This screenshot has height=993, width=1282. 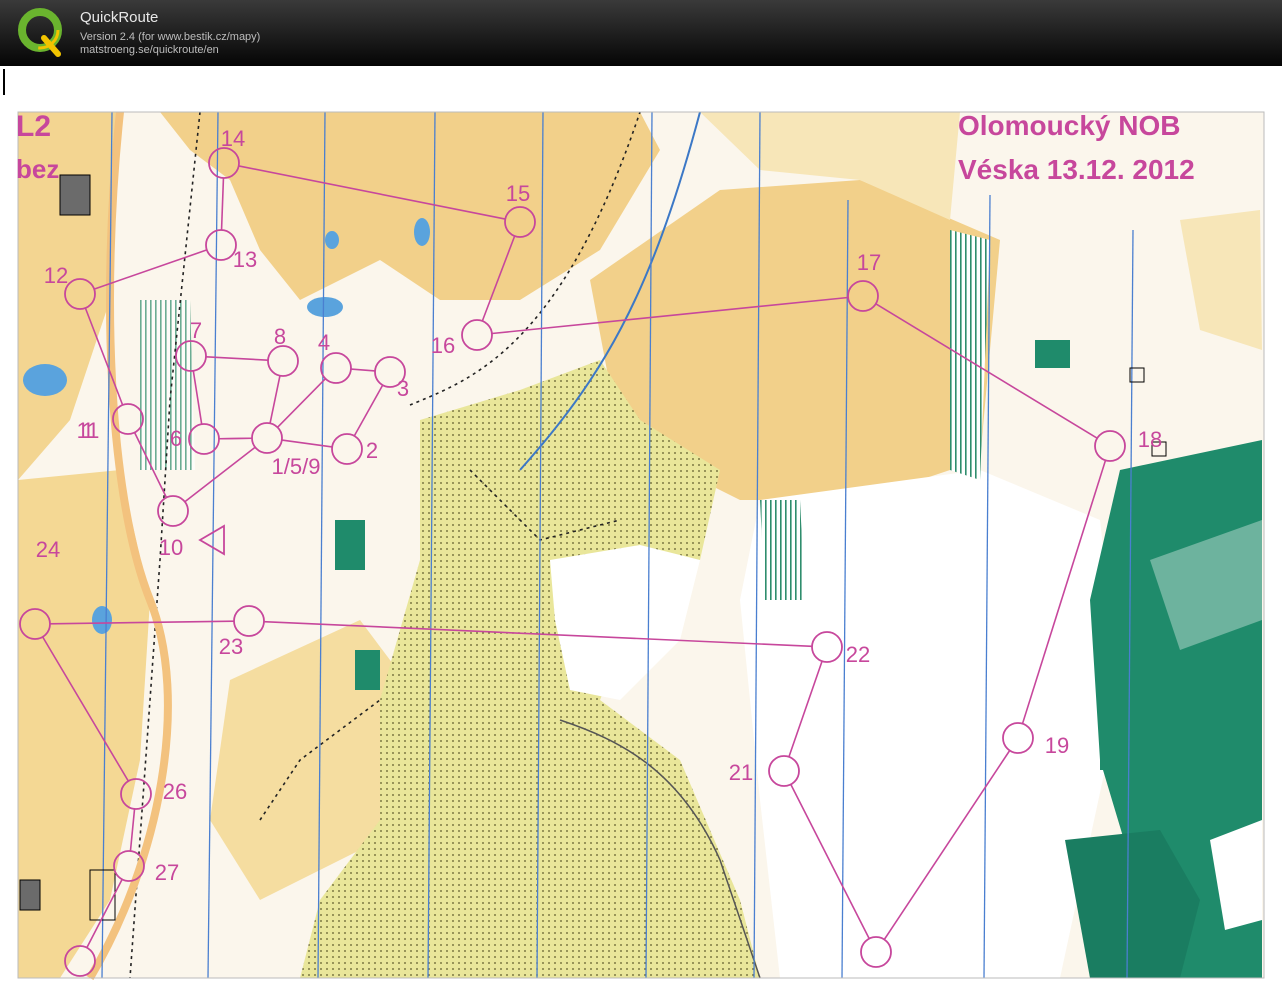 I want to click on app-version: Version 2.4 (for www.bestik.cz/mapy), so click(x=170, y=37).